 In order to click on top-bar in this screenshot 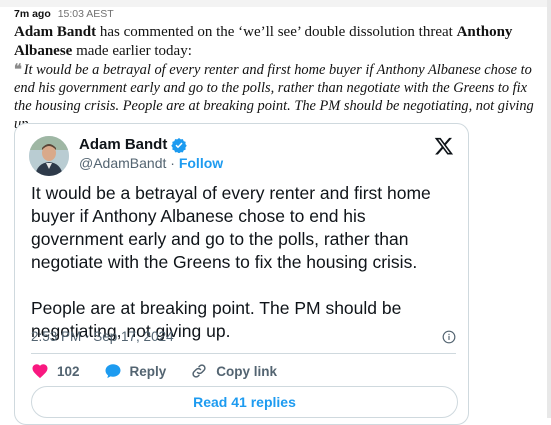, I will do `click(275, 3)`.